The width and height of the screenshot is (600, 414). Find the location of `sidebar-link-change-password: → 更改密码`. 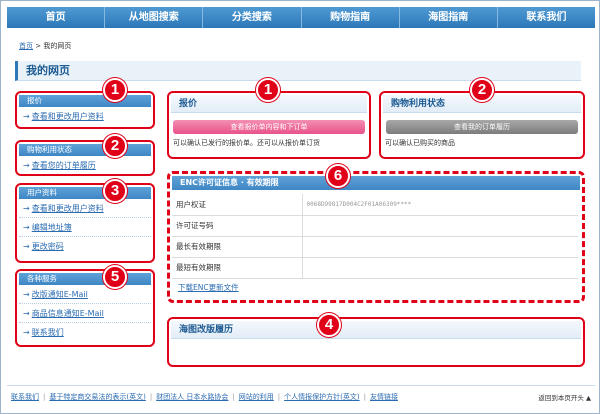

sidebar-link-change-password: → 更改密码 is located at coordinates (85, 246).